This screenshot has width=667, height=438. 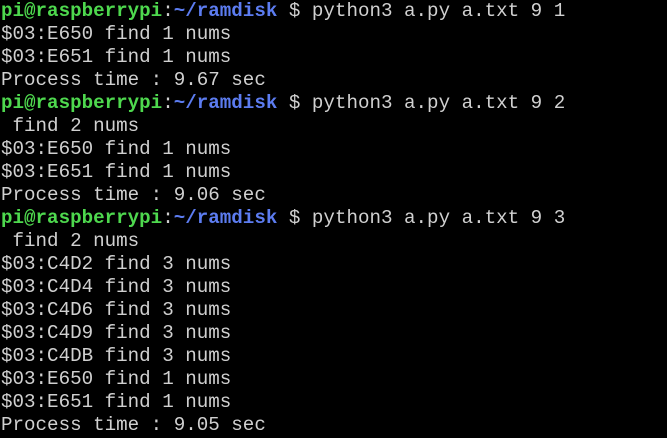 What do you see at coordinates (116, 310) in the screenshot?
I see `output-line: $03:C4D6 find 3 nums` at bounding box center [116, 310].